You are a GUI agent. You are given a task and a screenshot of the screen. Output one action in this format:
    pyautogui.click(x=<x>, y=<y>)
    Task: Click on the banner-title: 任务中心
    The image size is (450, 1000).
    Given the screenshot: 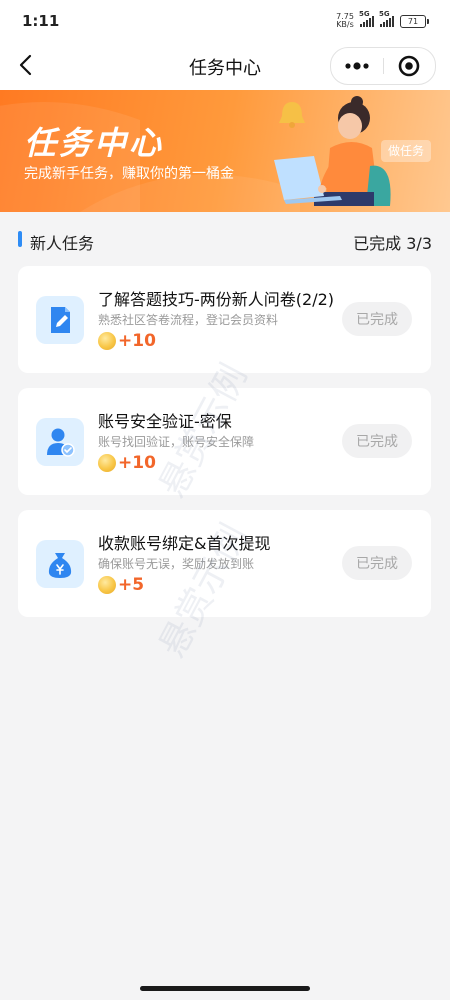 What is the action you would take?
    pyautogui.click(x=94, y=143)
    